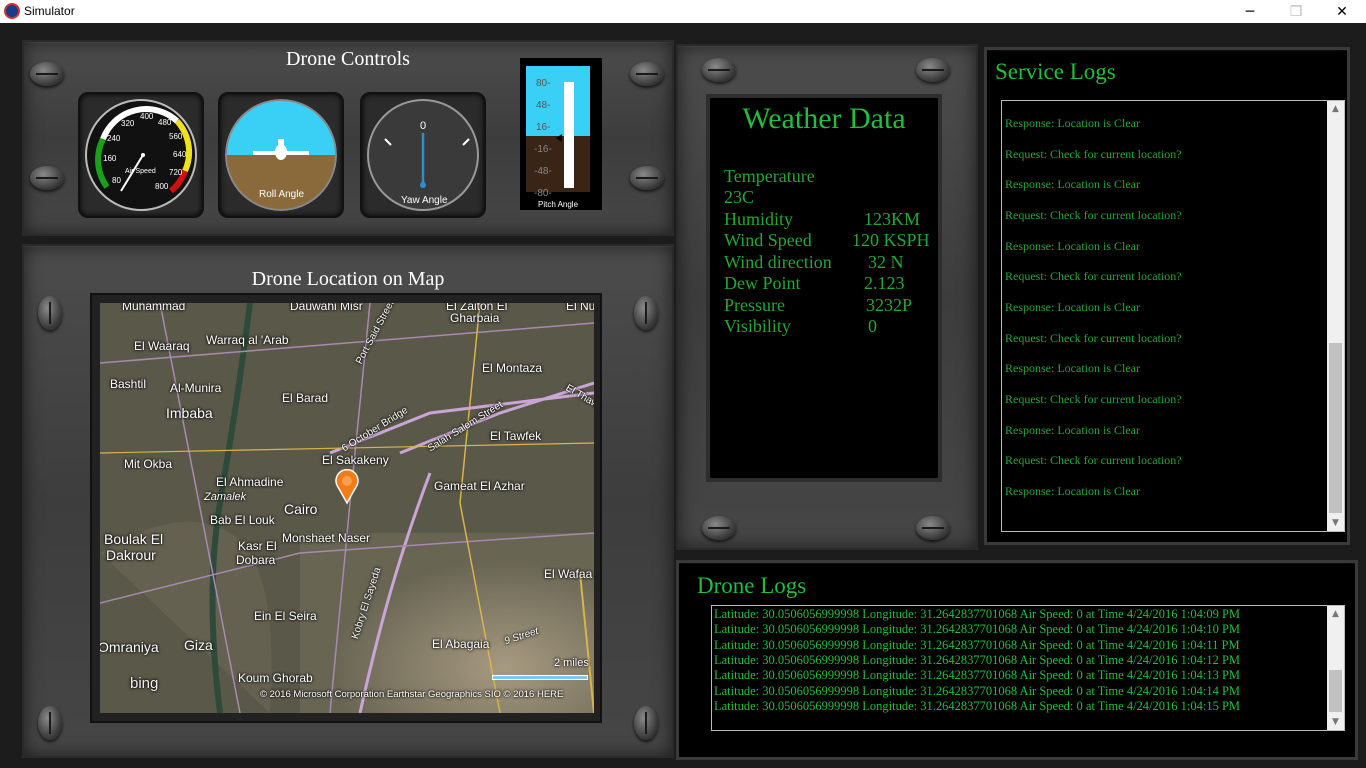 The image size is (1366, 768). Describe the element at coordinates (424, 200) in the screenshot. I see `yaw-angle-label: Yaw Angle` at that location.